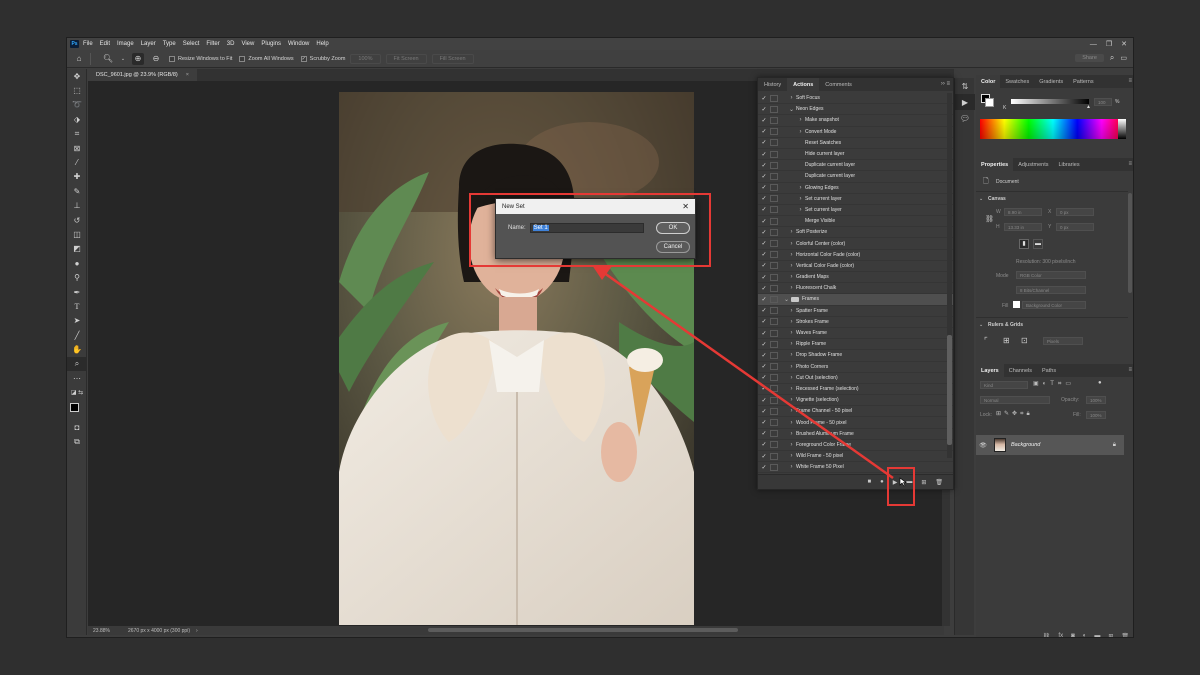  What do you see at coordinates (77, 119) in the screenshot?
I see `object-selection-tool-icon: ⬗` at bounding box center [77, 119].